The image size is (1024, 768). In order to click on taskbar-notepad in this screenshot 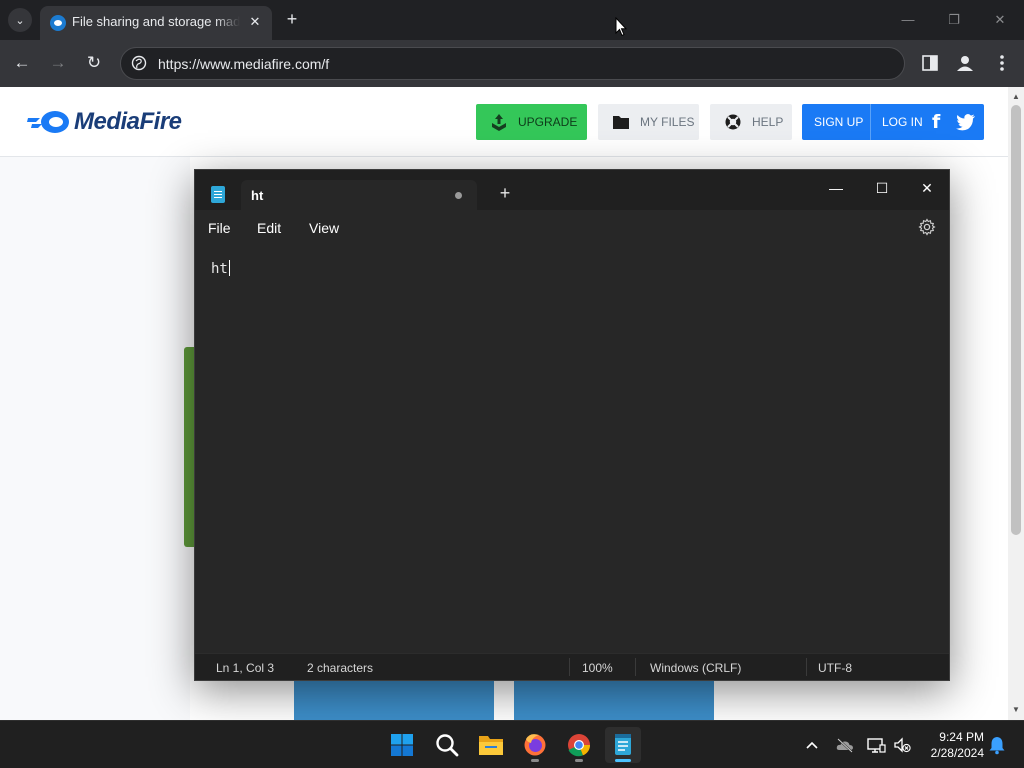, I will do `click(623, 745)`.